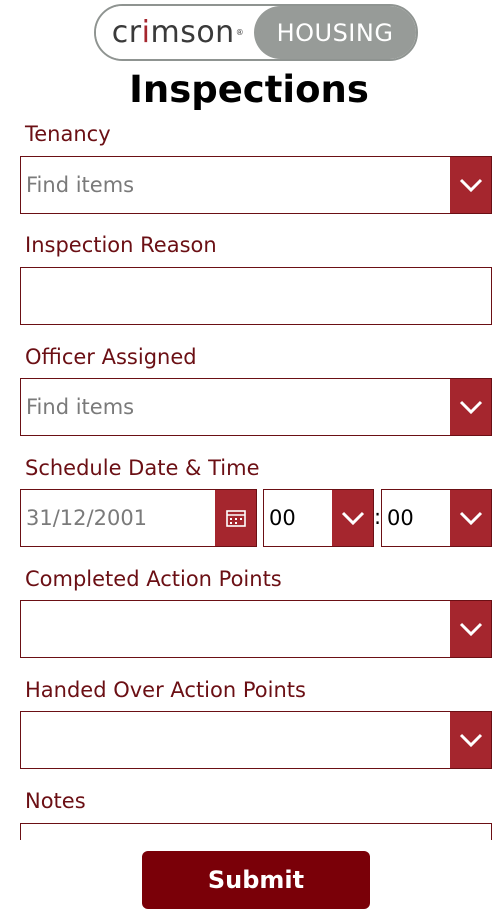 The height and width of the screenshot is (913, 498). I want to click on tenancy-combobox: Find items, so click(256, 185).